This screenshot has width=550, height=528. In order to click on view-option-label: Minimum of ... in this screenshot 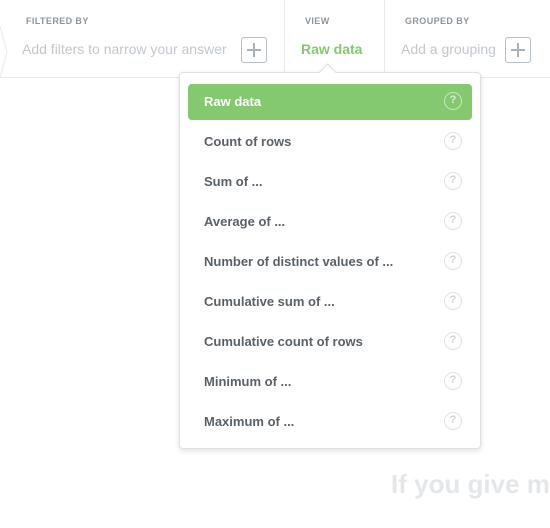, I will do `click(248, 381)`.